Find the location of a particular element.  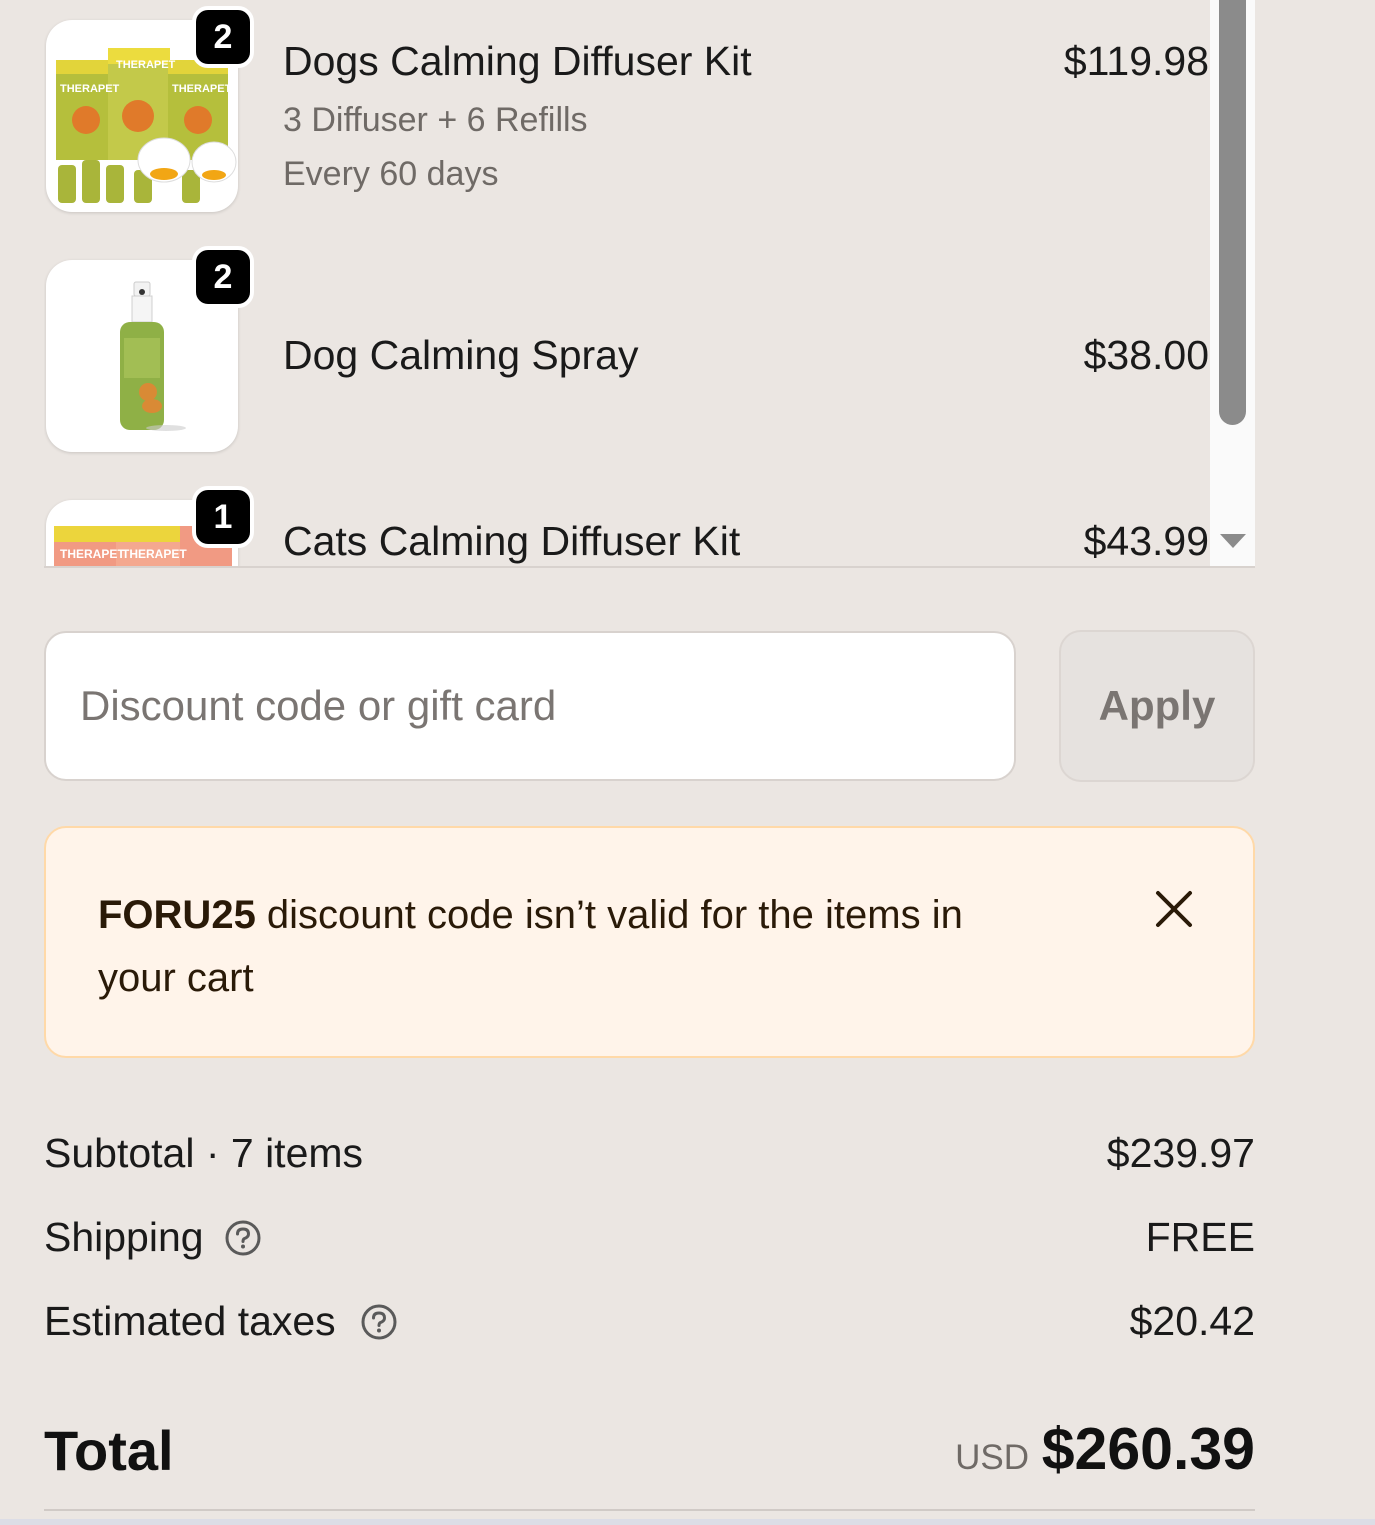

cart-line-item: 2 Dog Calming Spray $38.00 is located at coordinates (626, 346).